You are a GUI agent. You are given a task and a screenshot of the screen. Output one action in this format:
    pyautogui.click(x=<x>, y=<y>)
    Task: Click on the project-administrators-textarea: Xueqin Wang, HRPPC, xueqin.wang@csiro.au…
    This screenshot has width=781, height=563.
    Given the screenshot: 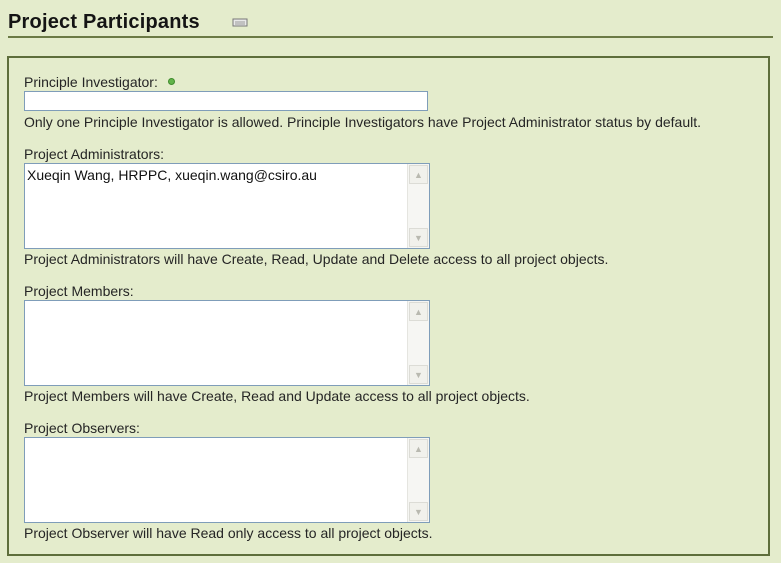 What is the action you would take?
    pyautogui.click(x=227, y=206)
    